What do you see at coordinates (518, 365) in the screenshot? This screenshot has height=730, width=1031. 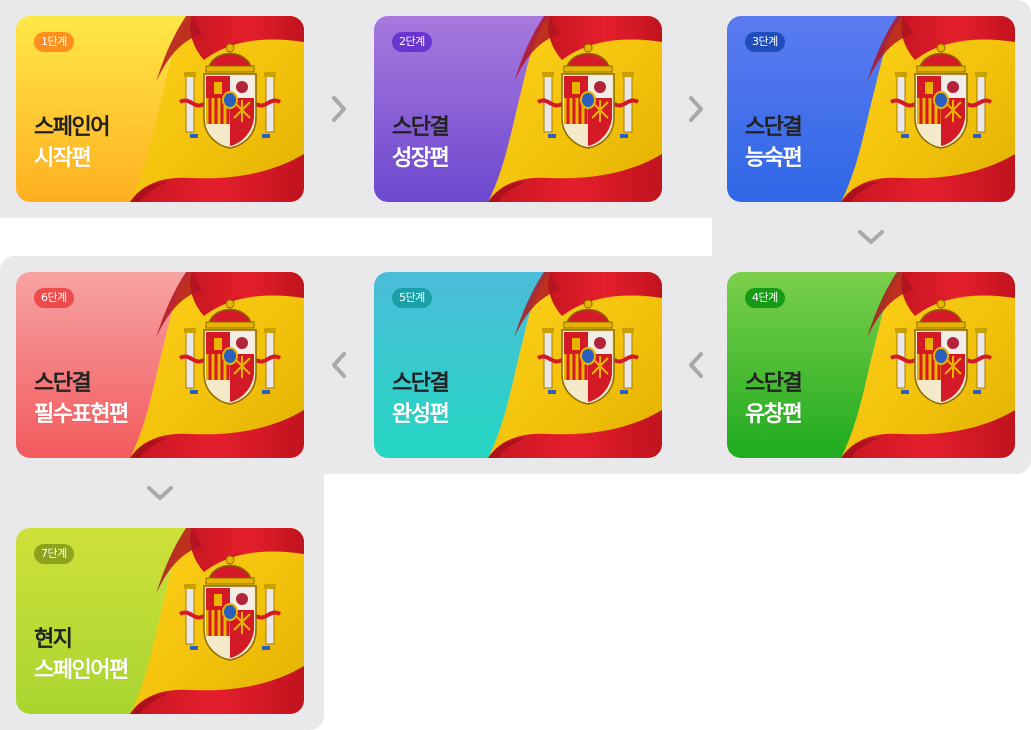 I see `stage-card-5: 5단계 스단결 완성편` at bounding box center [518, 365].